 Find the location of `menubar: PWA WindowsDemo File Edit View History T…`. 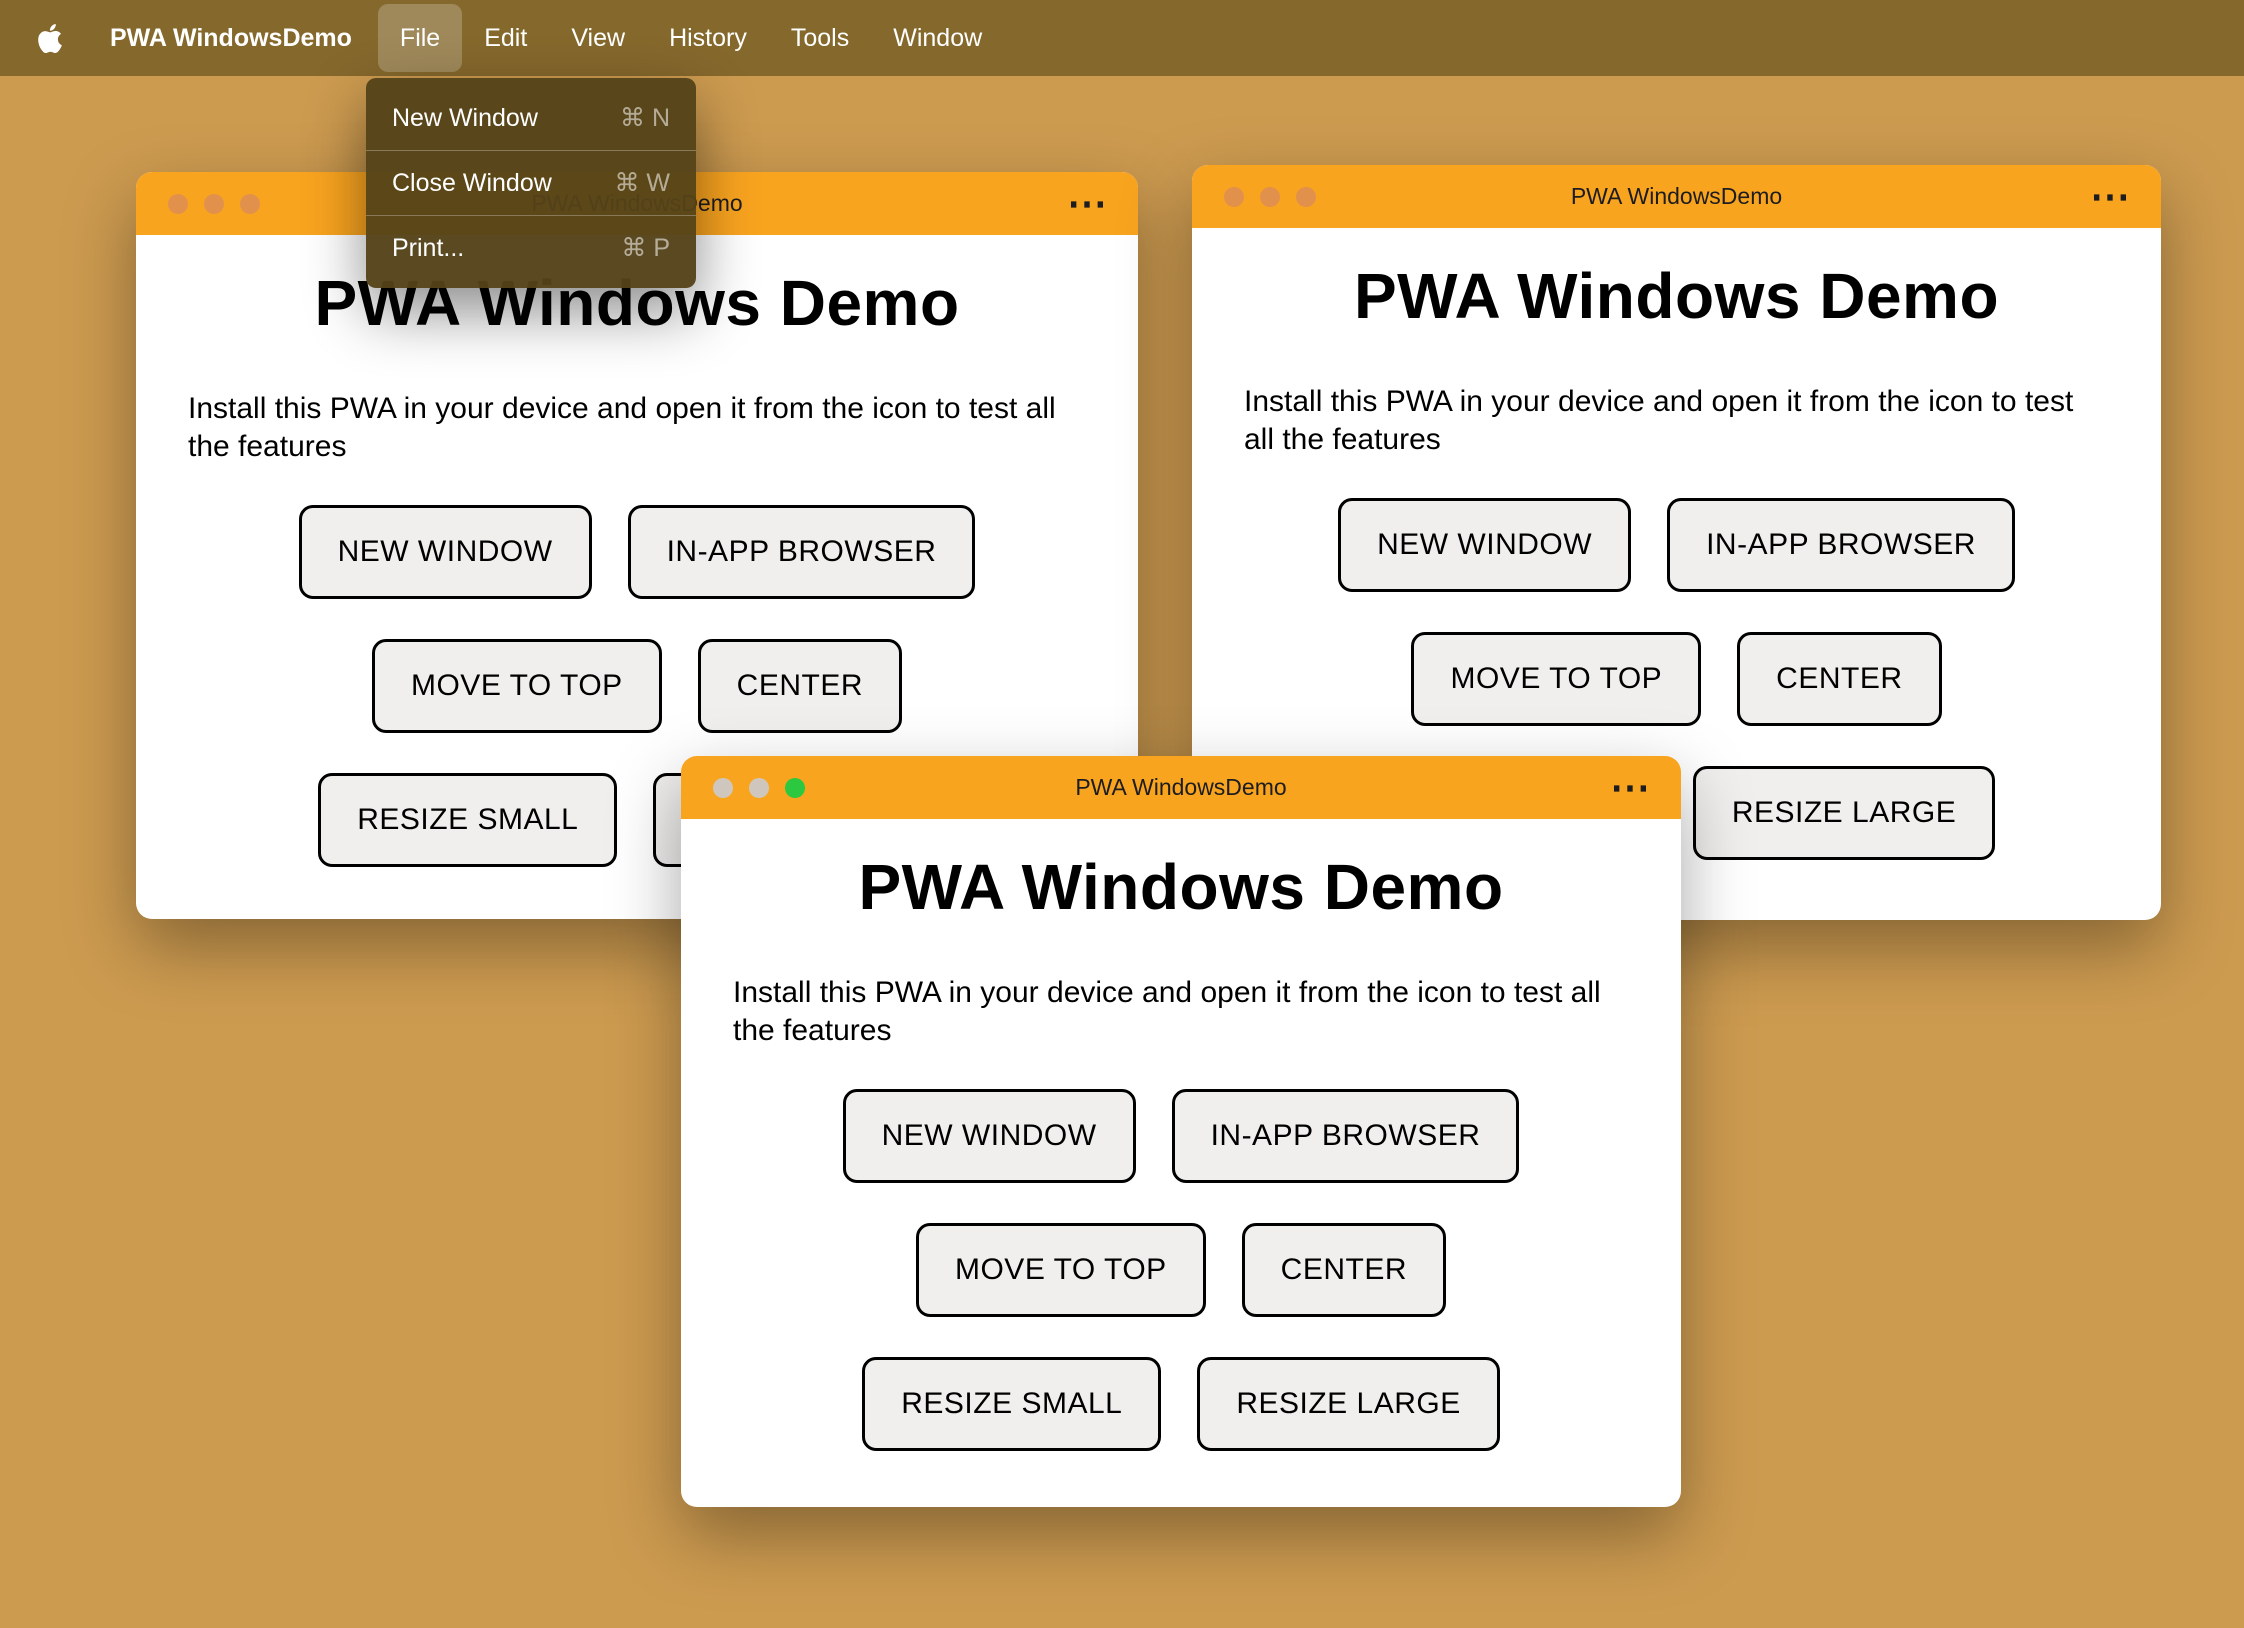

menubar: PWA WindowsDemo File Edit View History T… is located at coordinates (1122, 38).